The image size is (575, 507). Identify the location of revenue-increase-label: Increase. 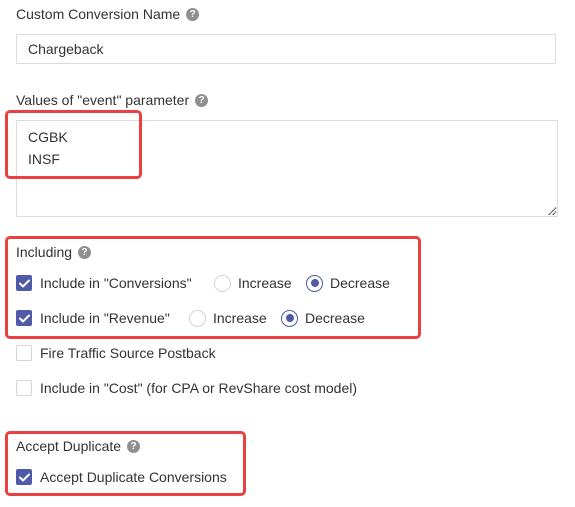
(240, 318).